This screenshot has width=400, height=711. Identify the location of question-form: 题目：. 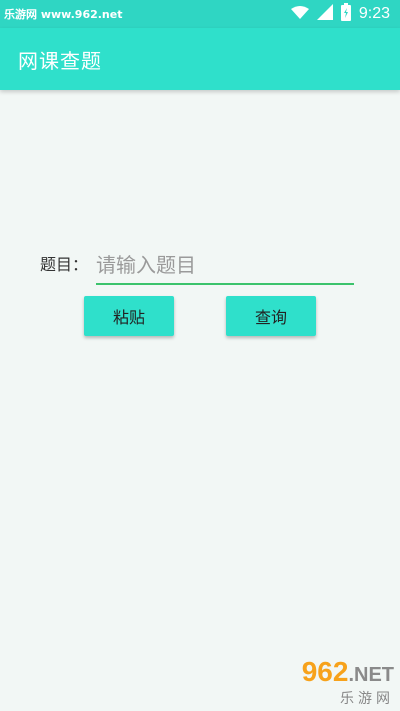
(200, 265).